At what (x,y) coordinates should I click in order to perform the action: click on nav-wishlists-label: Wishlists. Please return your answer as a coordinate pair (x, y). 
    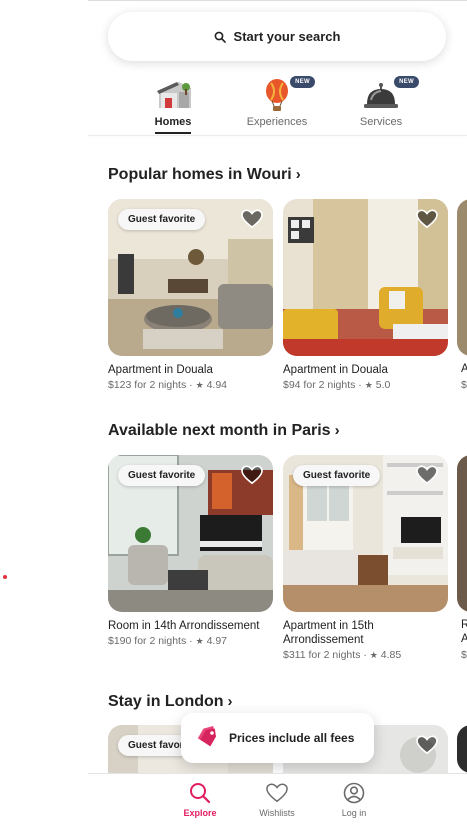
    Looking at the image, I should click on (277, 813).